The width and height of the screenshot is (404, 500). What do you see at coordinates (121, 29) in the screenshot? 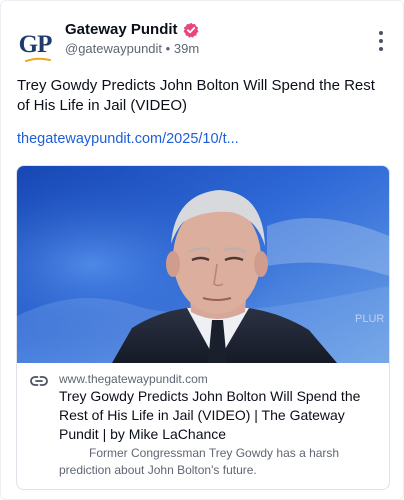
I see `display-name: Gateway Pundit` at bounding box center [121, 29].